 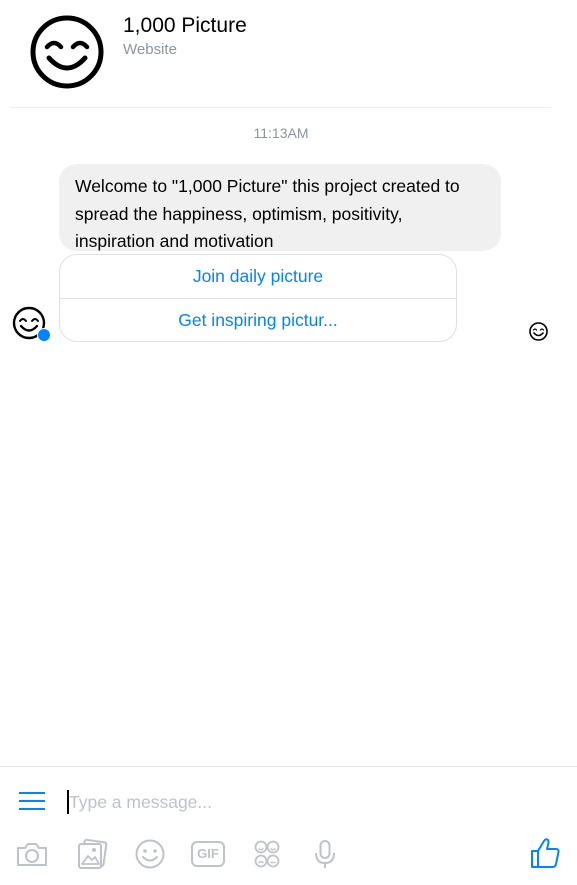 I want to click on seen-indicator-icon, so click(x=538, y=331).